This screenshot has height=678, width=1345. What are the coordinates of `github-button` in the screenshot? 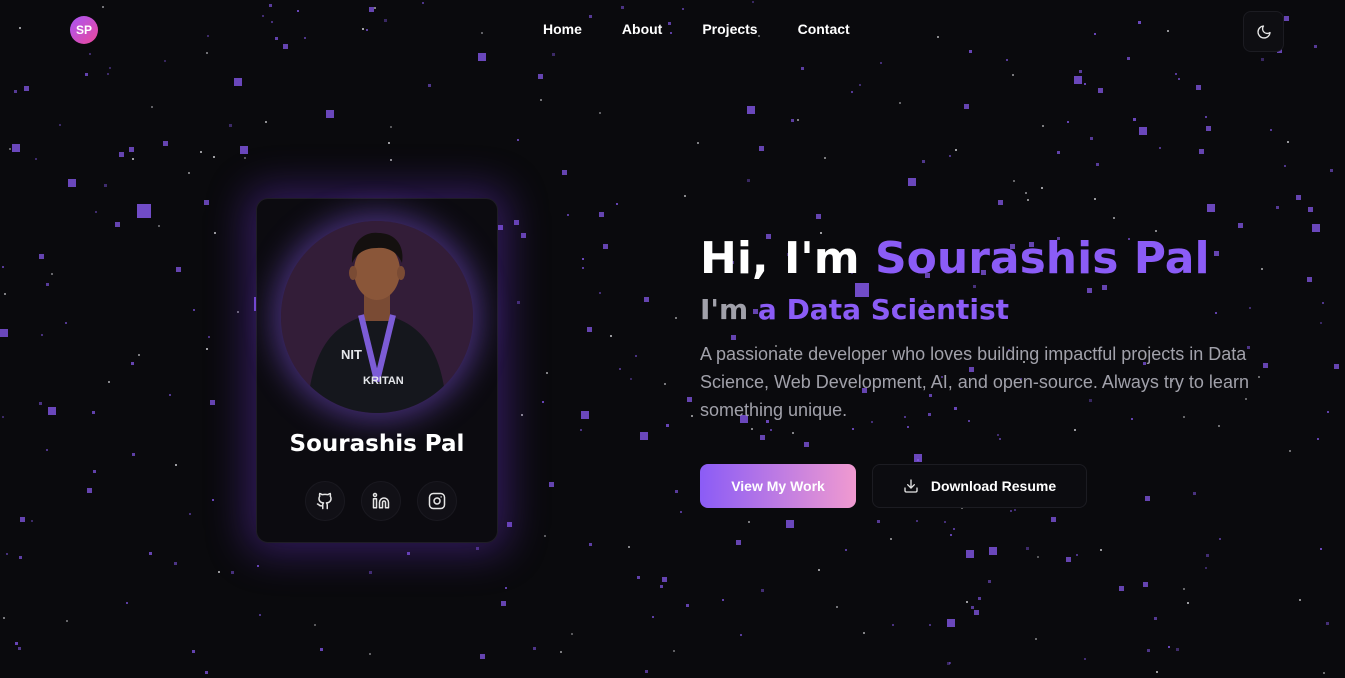 It's located at (325, 501).